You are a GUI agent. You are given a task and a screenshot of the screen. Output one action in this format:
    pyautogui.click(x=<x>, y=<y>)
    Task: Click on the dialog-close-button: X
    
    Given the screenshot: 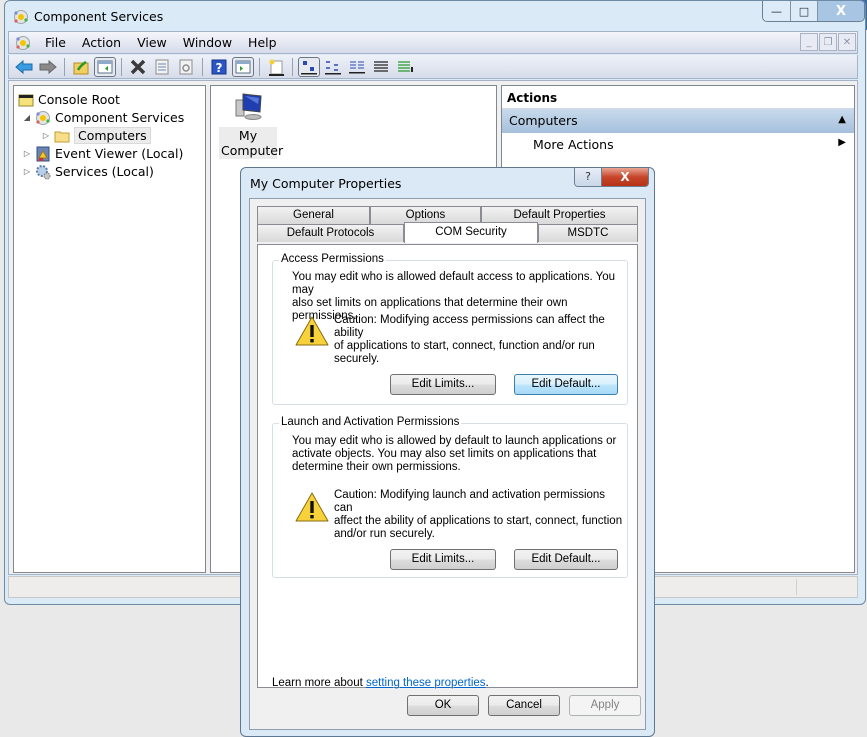 What is the action you would take?
    pyautogui.click(x=625, y=177)
    